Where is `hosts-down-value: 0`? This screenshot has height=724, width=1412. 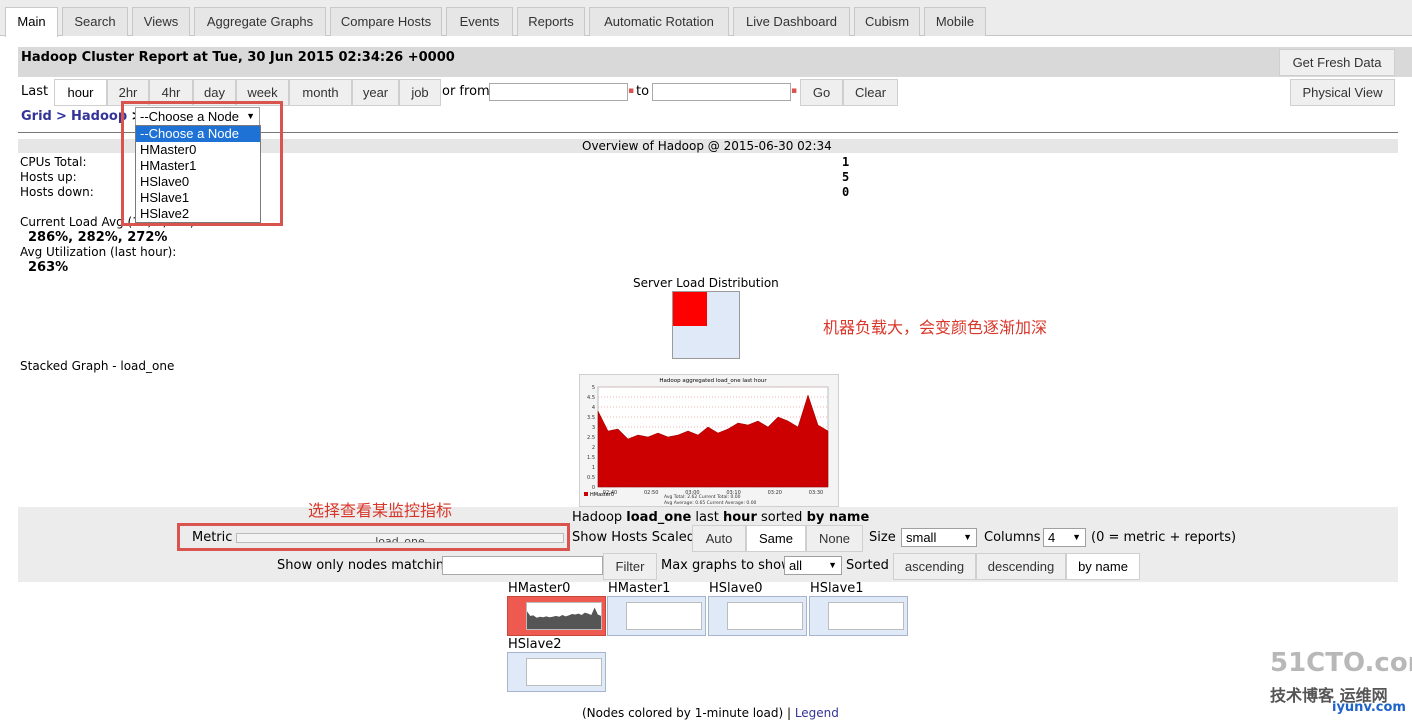 hosts-down-value: 0 is located at coordinates (846, 192).